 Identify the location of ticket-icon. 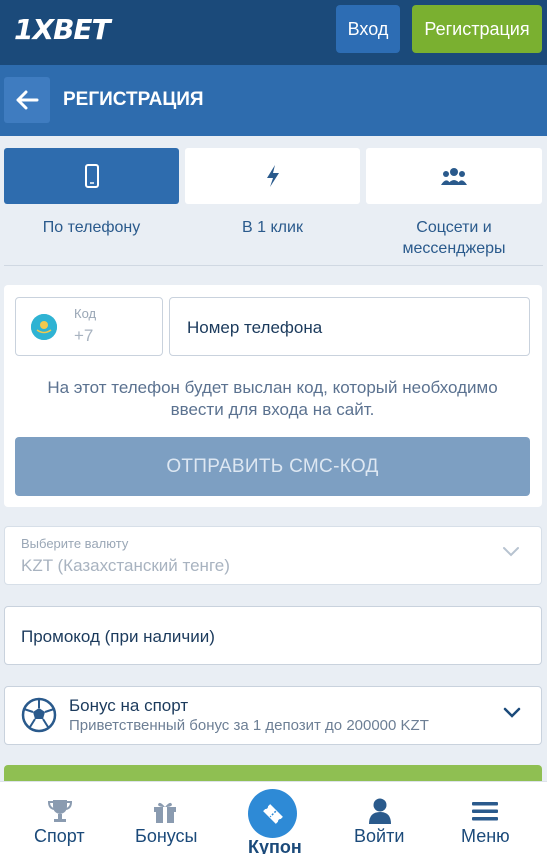
(272, 813).